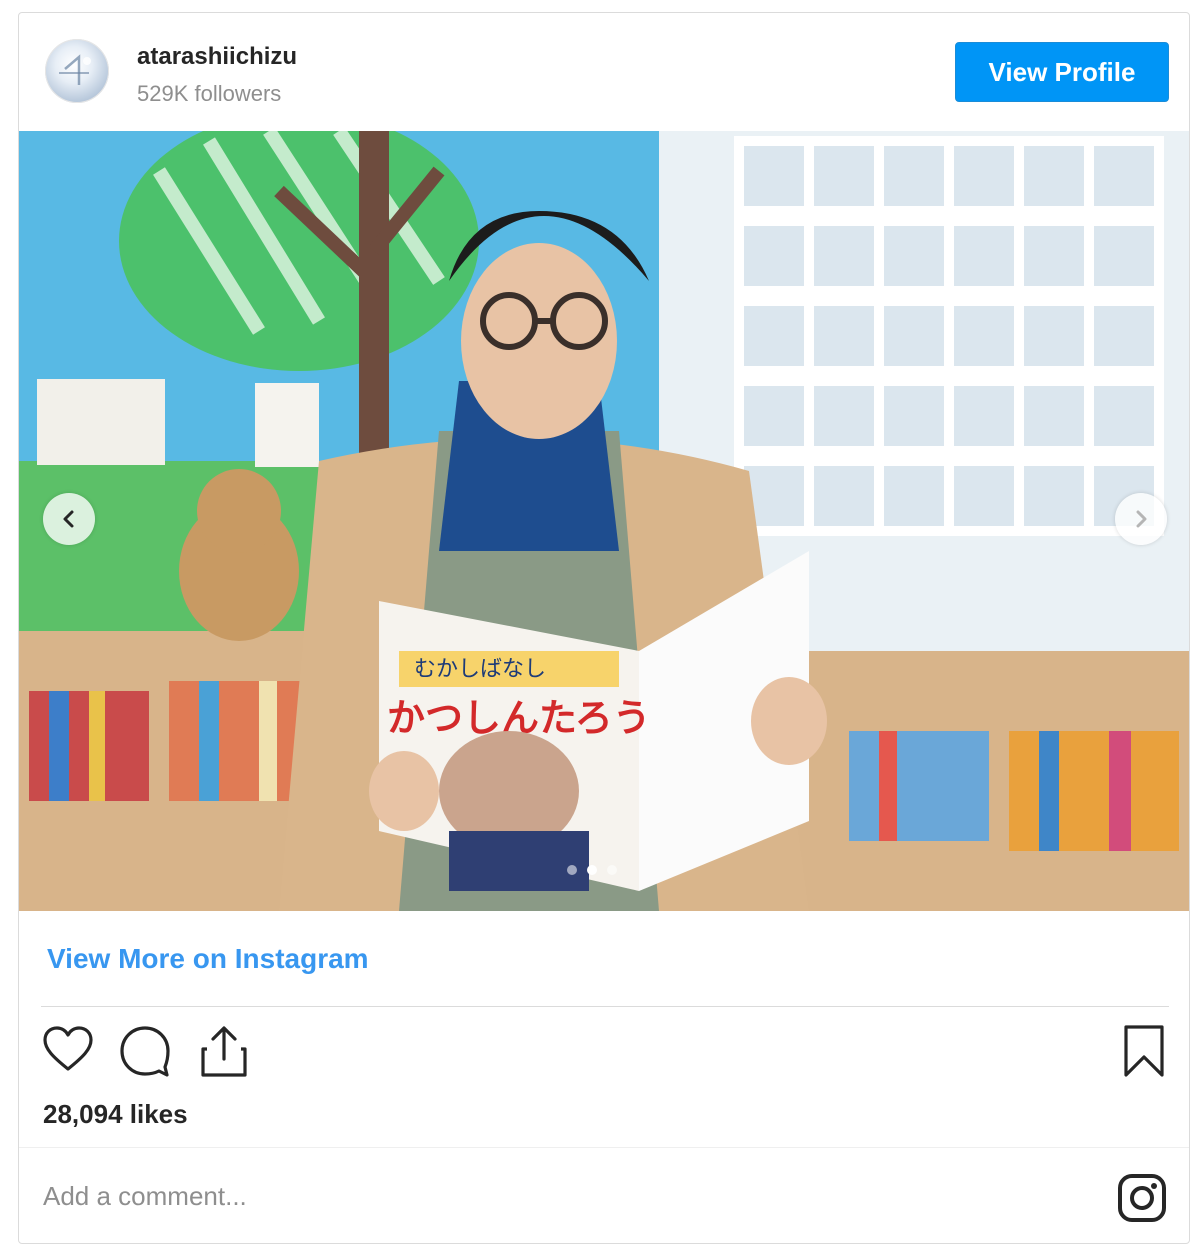 Image resolution: width=1200 pixels, height=1255 pixels. I want to click on carousel-indicator, so click(592, 870).